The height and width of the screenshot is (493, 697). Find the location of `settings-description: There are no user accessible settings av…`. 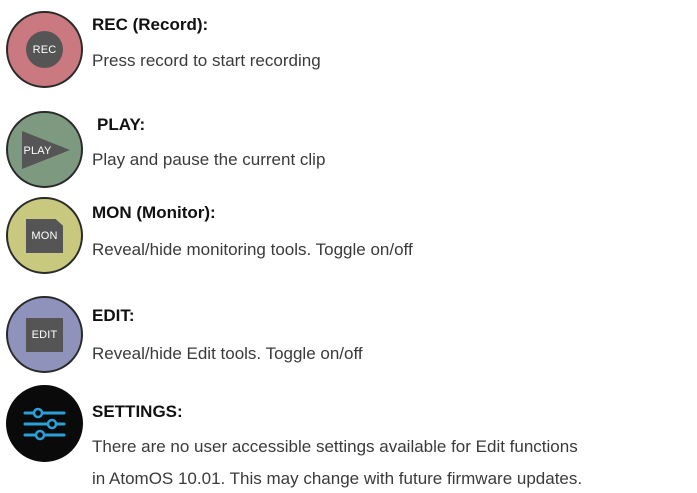

settings-description: There are no user accessible settings av… is located at coordinates (337, 462).